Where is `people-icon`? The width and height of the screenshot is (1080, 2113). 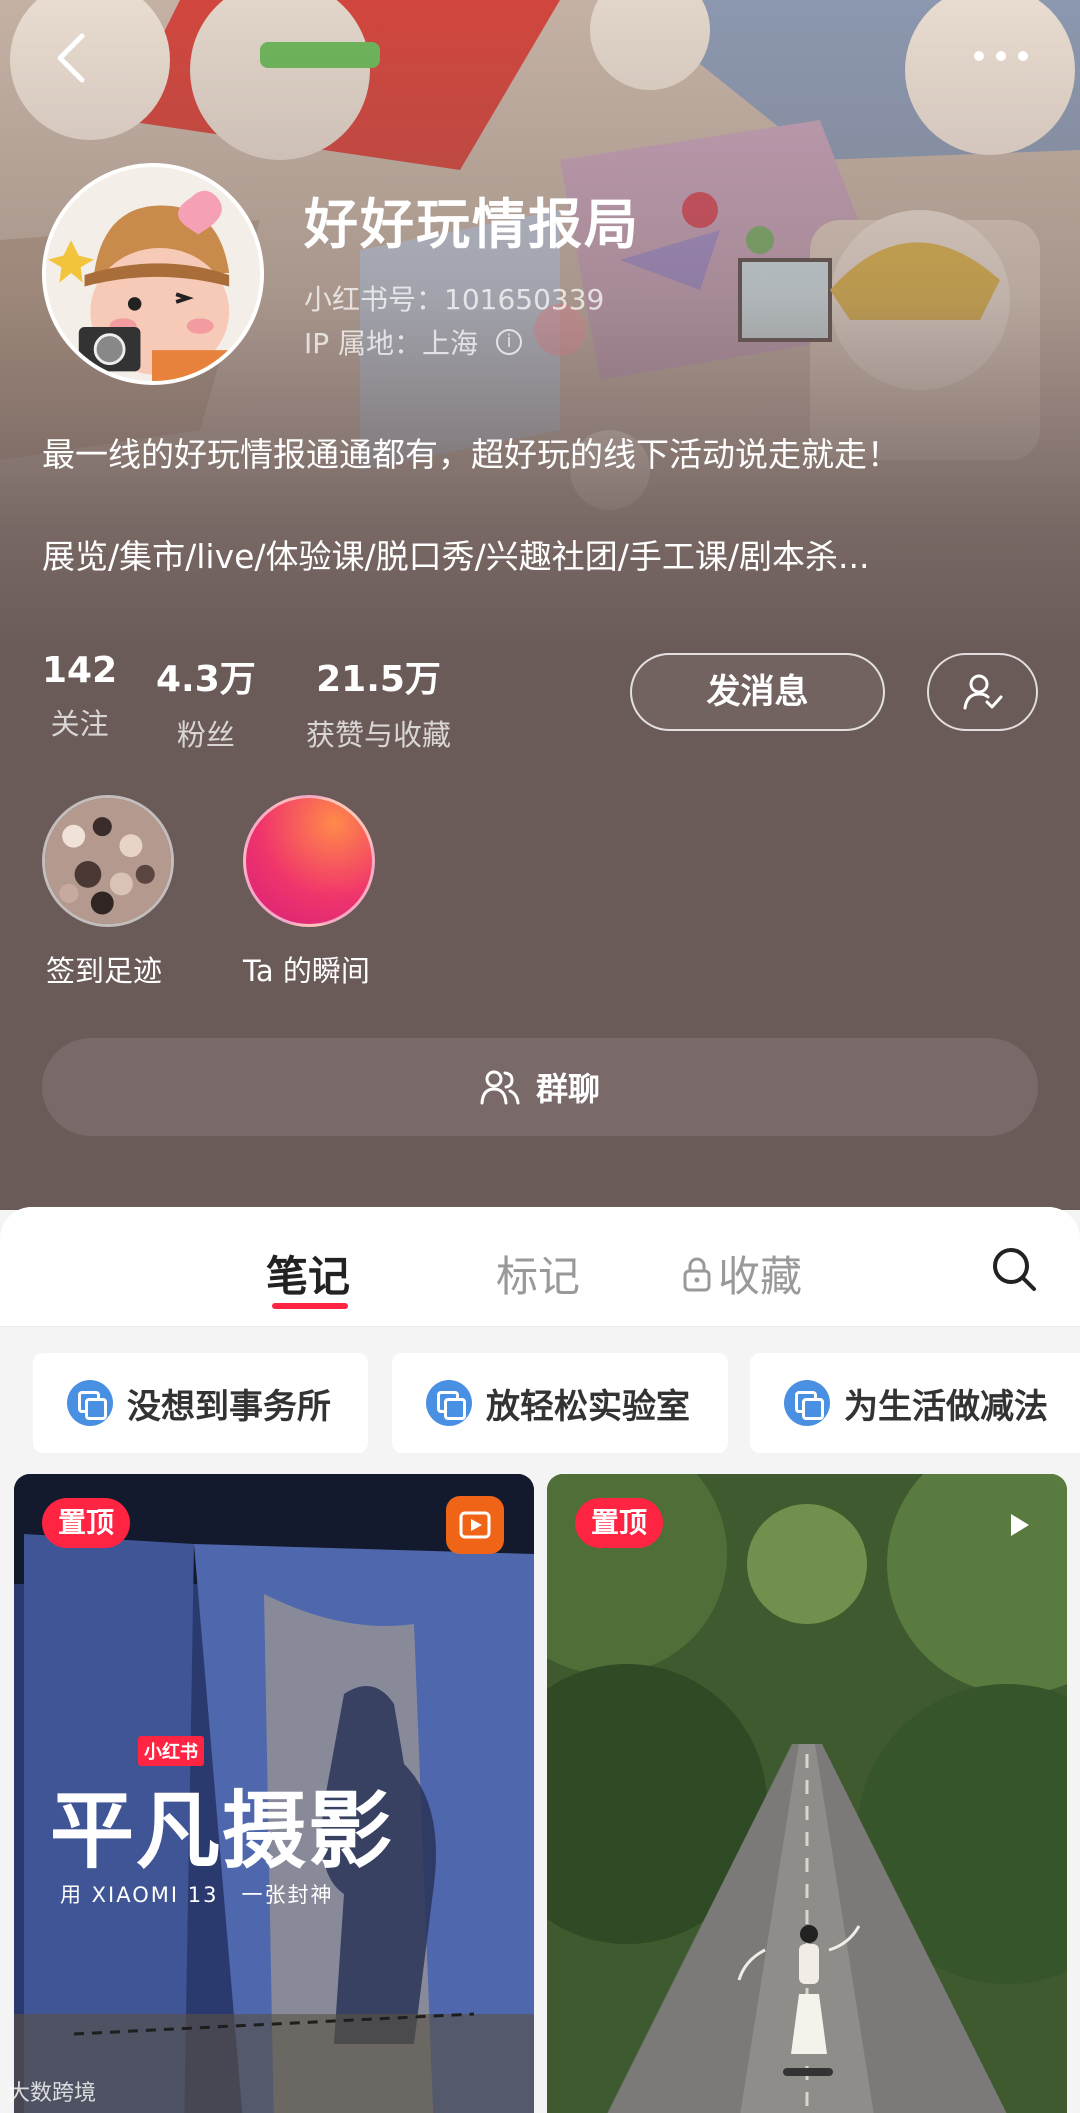
people-icon is located at coordinates (500, 1087).